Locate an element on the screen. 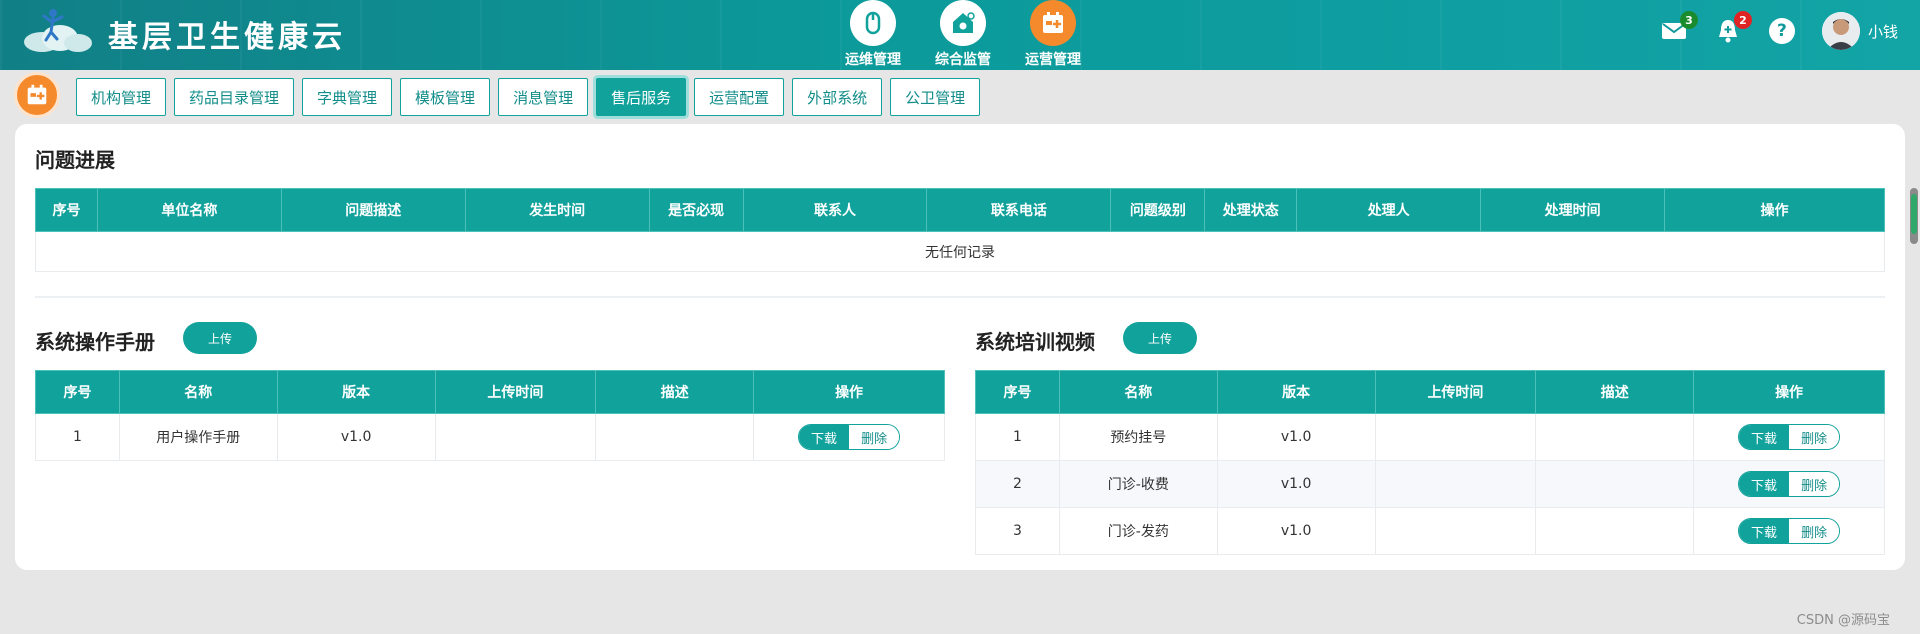 This screenshot has width=1920, height=634. section-divider is located at coordinates (960, 297).